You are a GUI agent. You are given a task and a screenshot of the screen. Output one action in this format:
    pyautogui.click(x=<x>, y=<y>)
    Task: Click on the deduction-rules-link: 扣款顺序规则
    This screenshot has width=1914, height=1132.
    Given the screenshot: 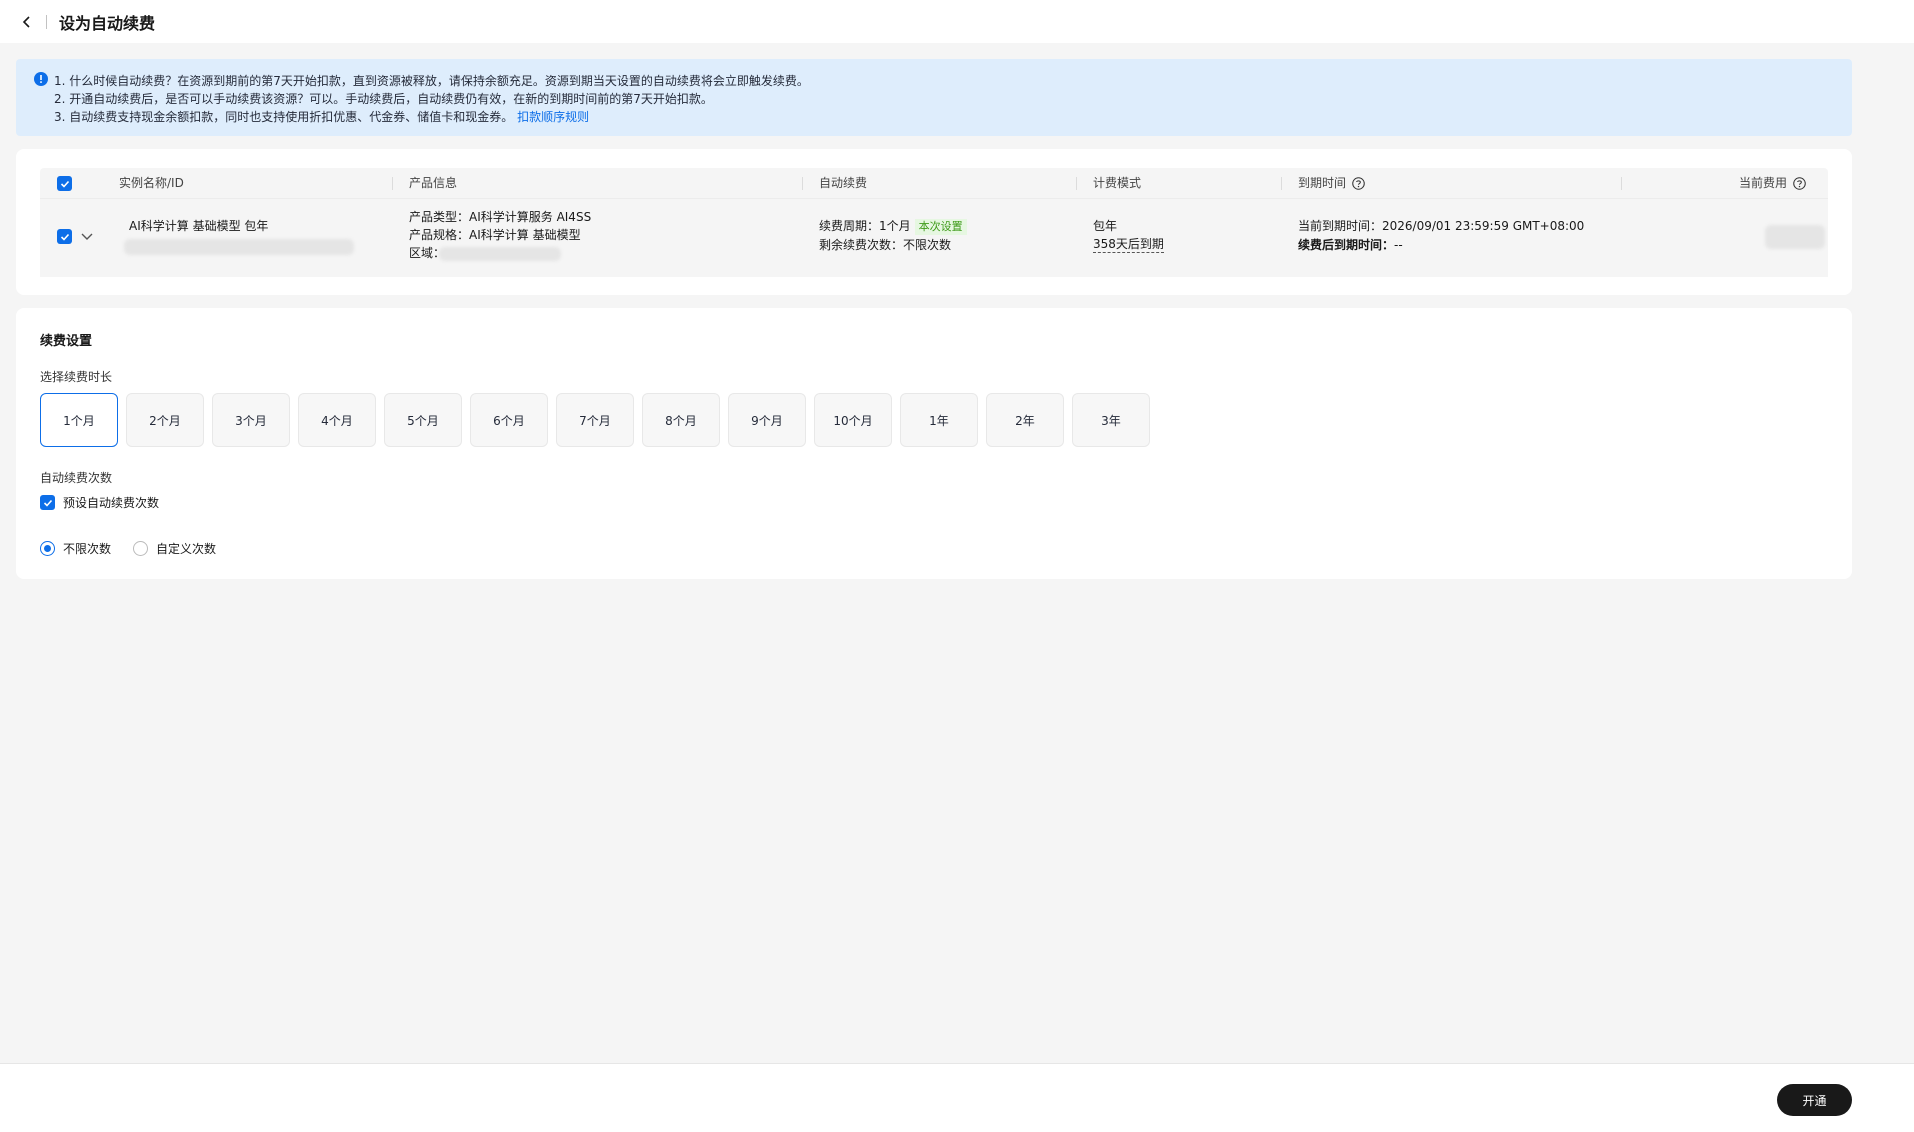 What is the action you would take?
    pyautogui.click(x=553, y=117)
    